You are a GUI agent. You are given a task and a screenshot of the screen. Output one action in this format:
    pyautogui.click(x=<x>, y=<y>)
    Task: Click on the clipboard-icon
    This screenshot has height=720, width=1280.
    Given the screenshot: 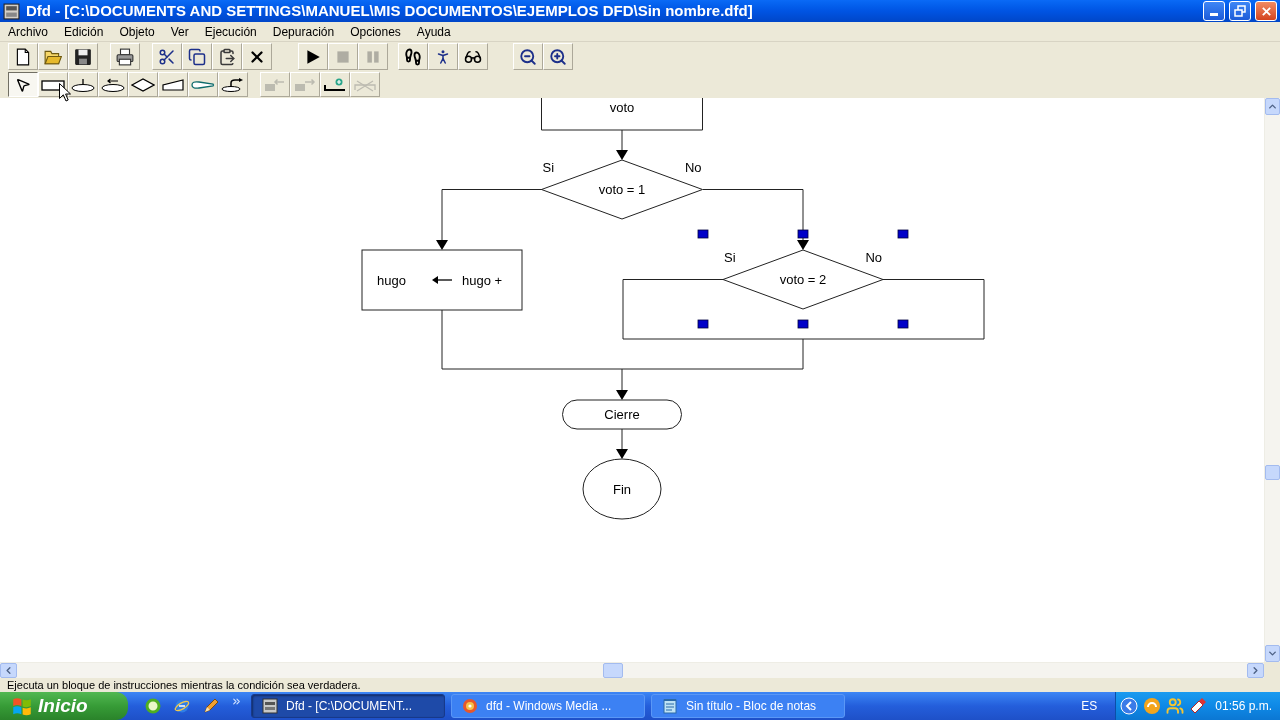 What is the action you would take?
    pyautogui.click(x=227, y=56)
    